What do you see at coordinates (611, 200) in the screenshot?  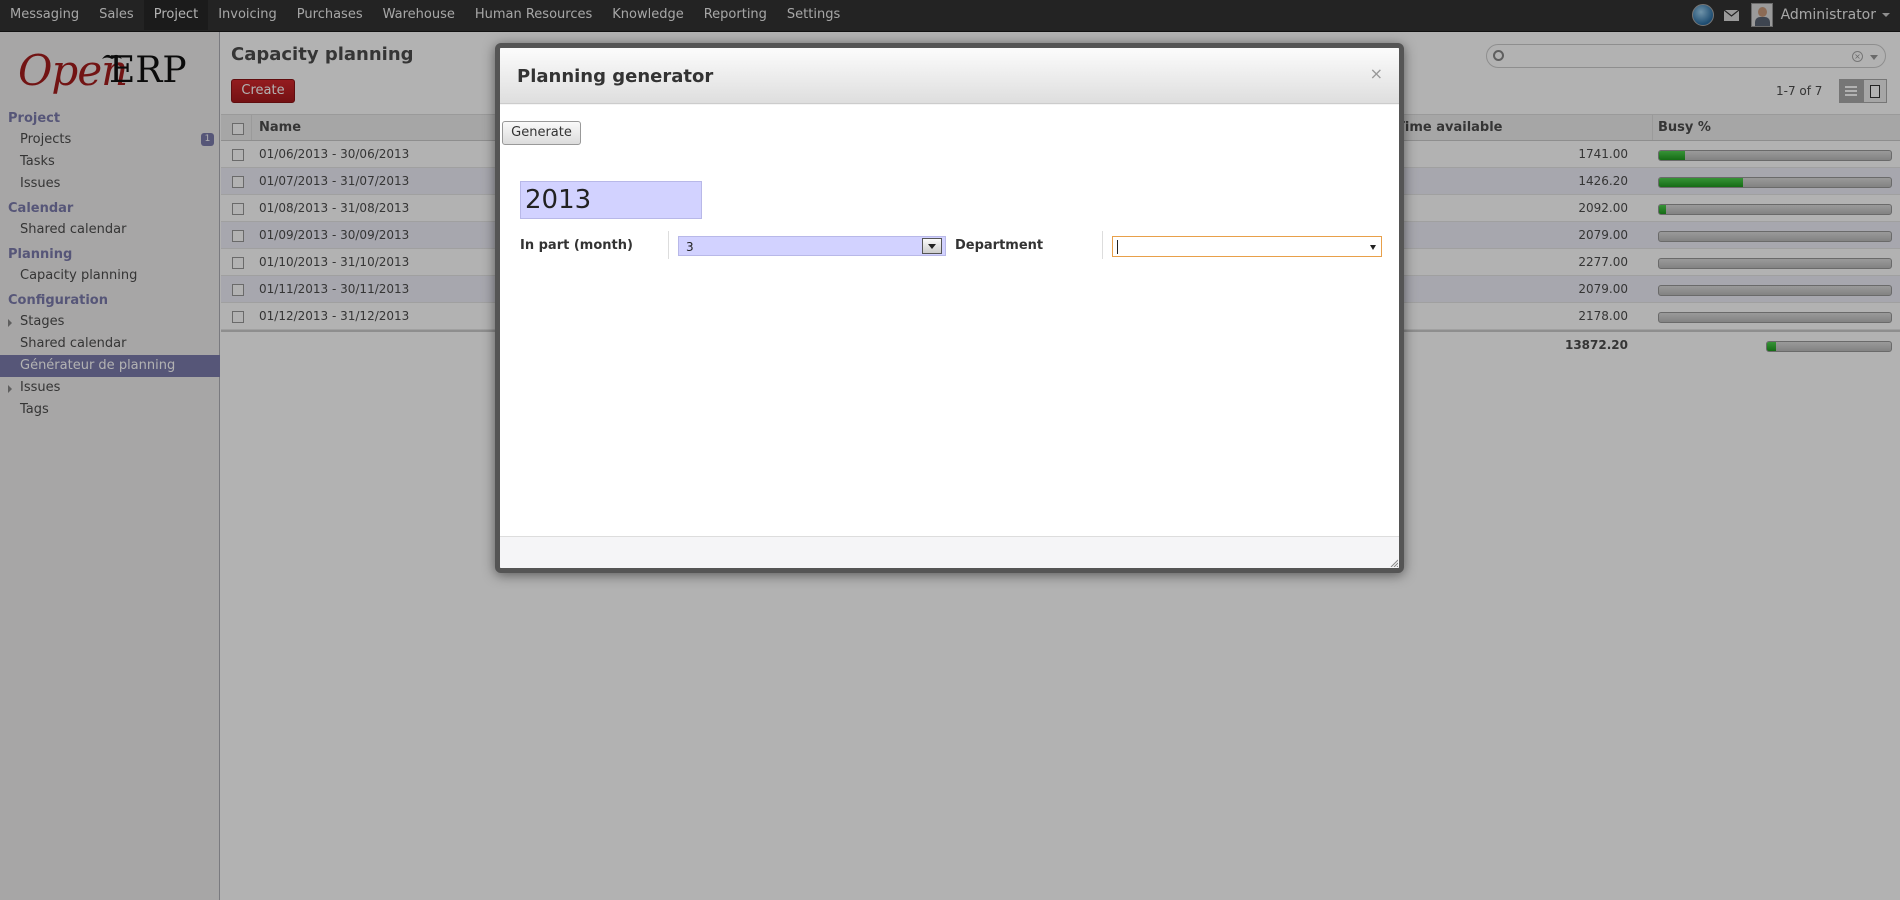 I see `year-field: 2013` at bounding box center [611, 200].